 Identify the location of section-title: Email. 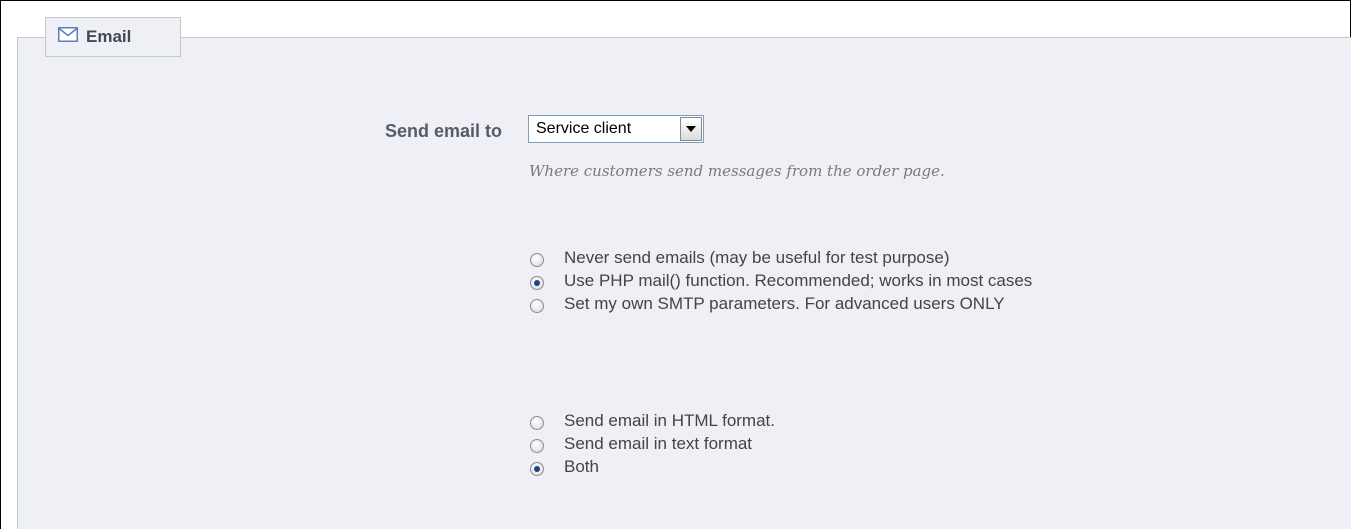
(109, 36).